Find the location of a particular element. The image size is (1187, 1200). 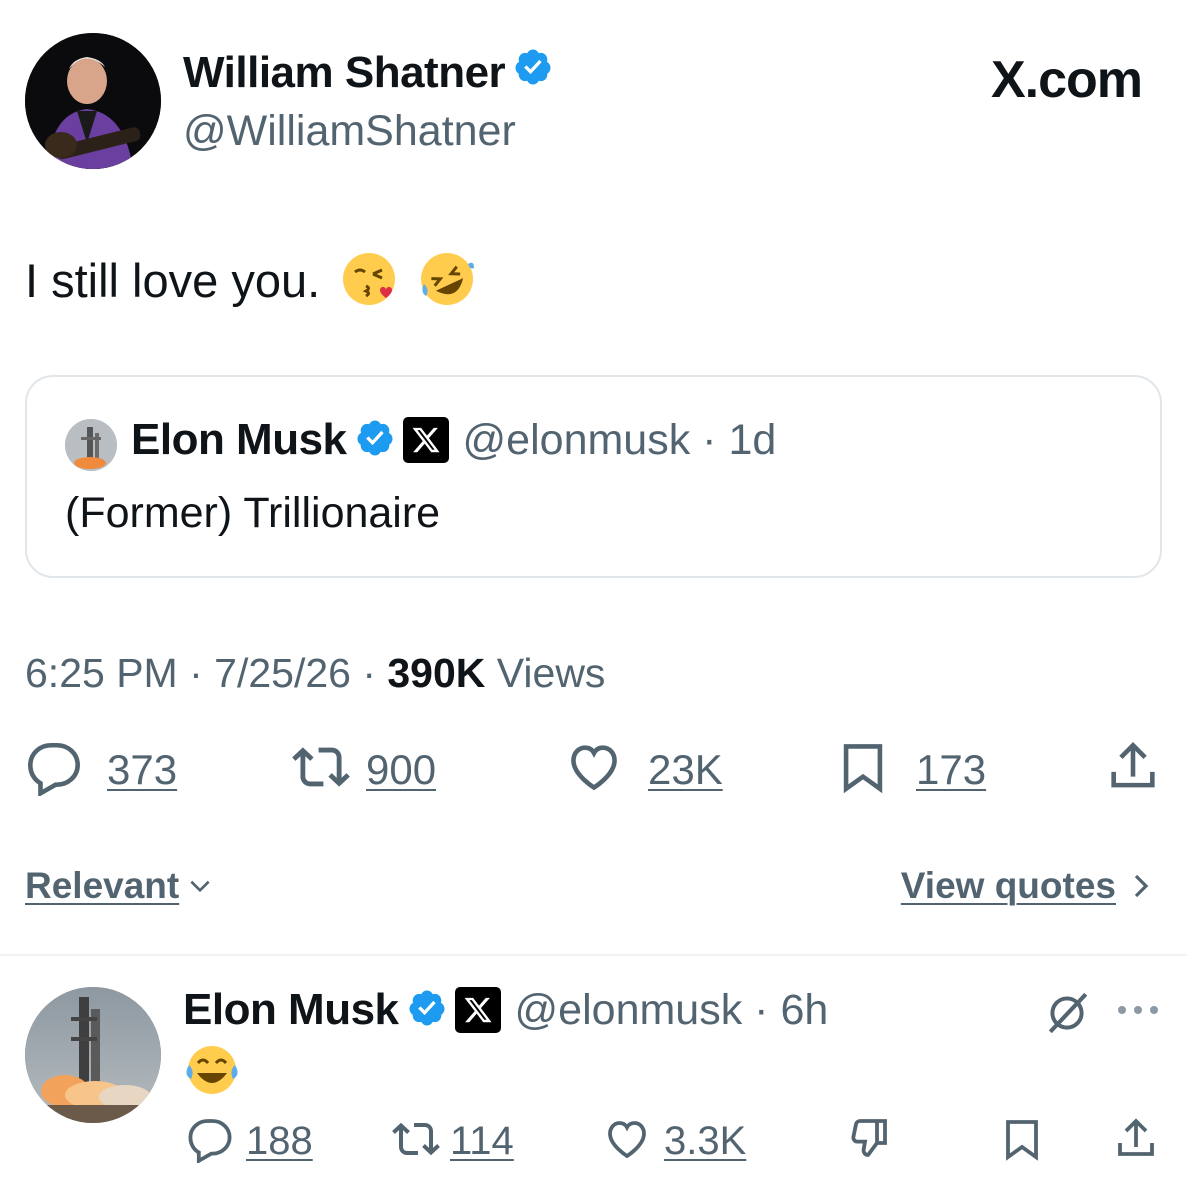

grok-icon is located at coordinates (1067, 1015).